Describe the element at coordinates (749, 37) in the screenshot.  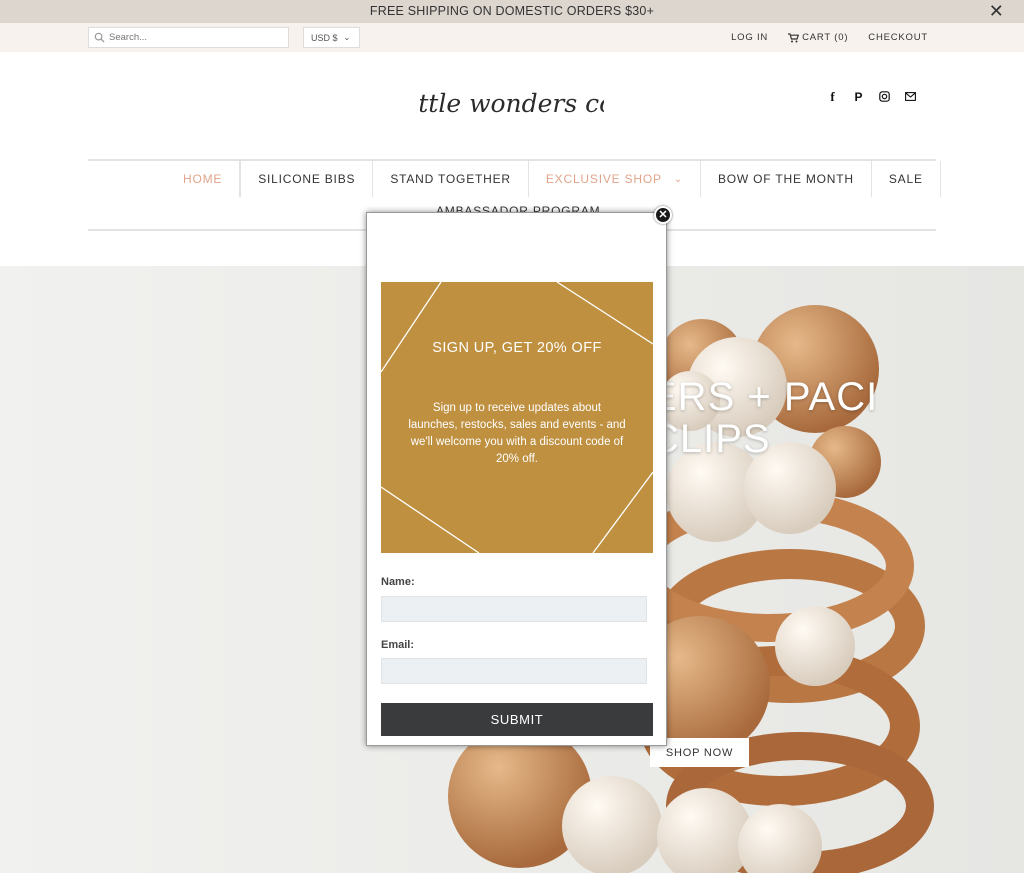
I see `login-link: LOG IN` at that location.